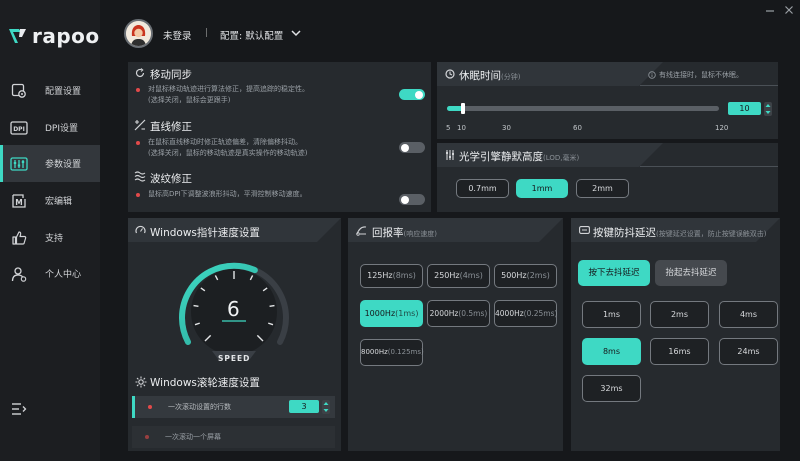  I want to click on ripple-toggle, so click(412, 199).